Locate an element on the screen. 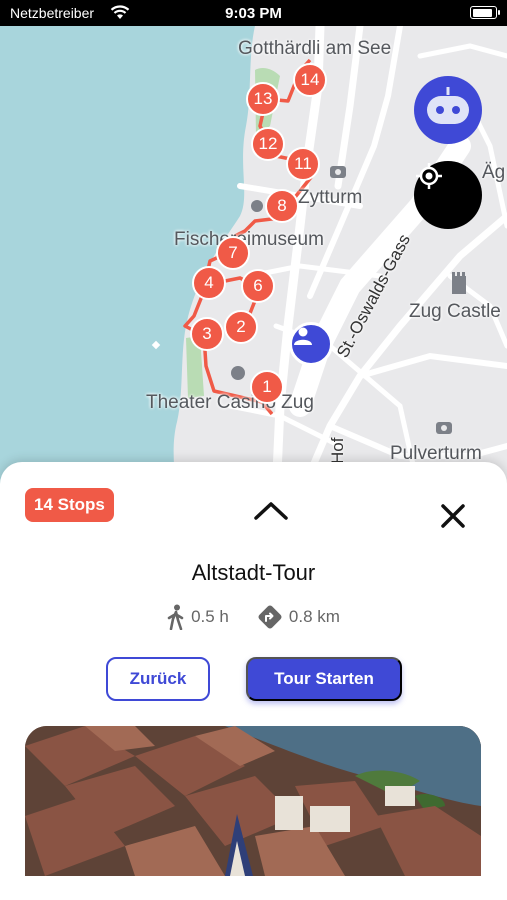  stop-marker-8: 8 is located at coordinates (282, 206).